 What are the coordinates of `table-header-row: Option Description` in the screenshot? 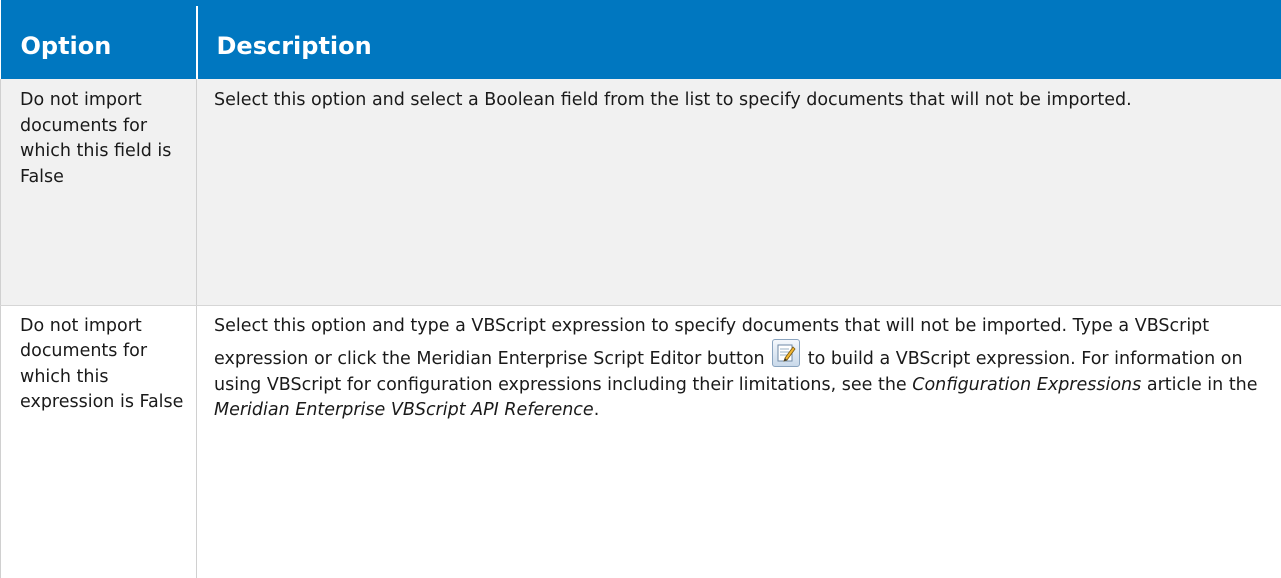 It's located at (641, 41).